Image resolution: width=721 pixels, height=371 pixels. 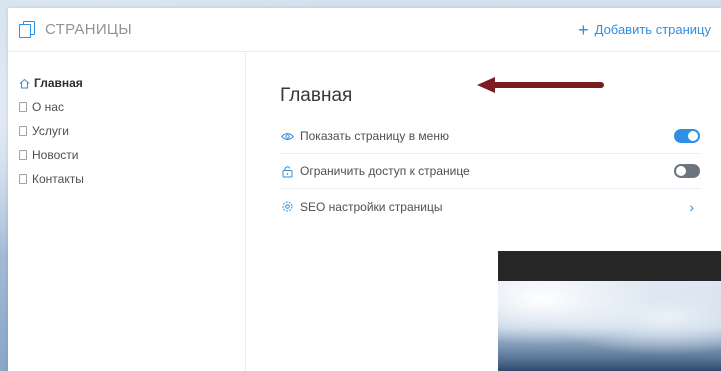 I want to click on sidebar-item-label: Новости, so click(x=55, y=155).